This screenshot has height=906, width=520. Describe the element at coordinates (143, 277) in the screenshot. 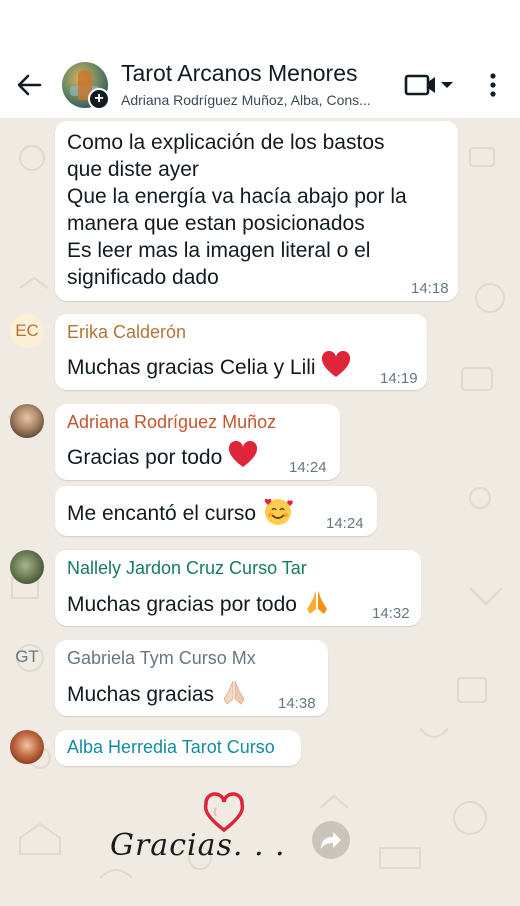

I see `message-text: significado dado` at that location.